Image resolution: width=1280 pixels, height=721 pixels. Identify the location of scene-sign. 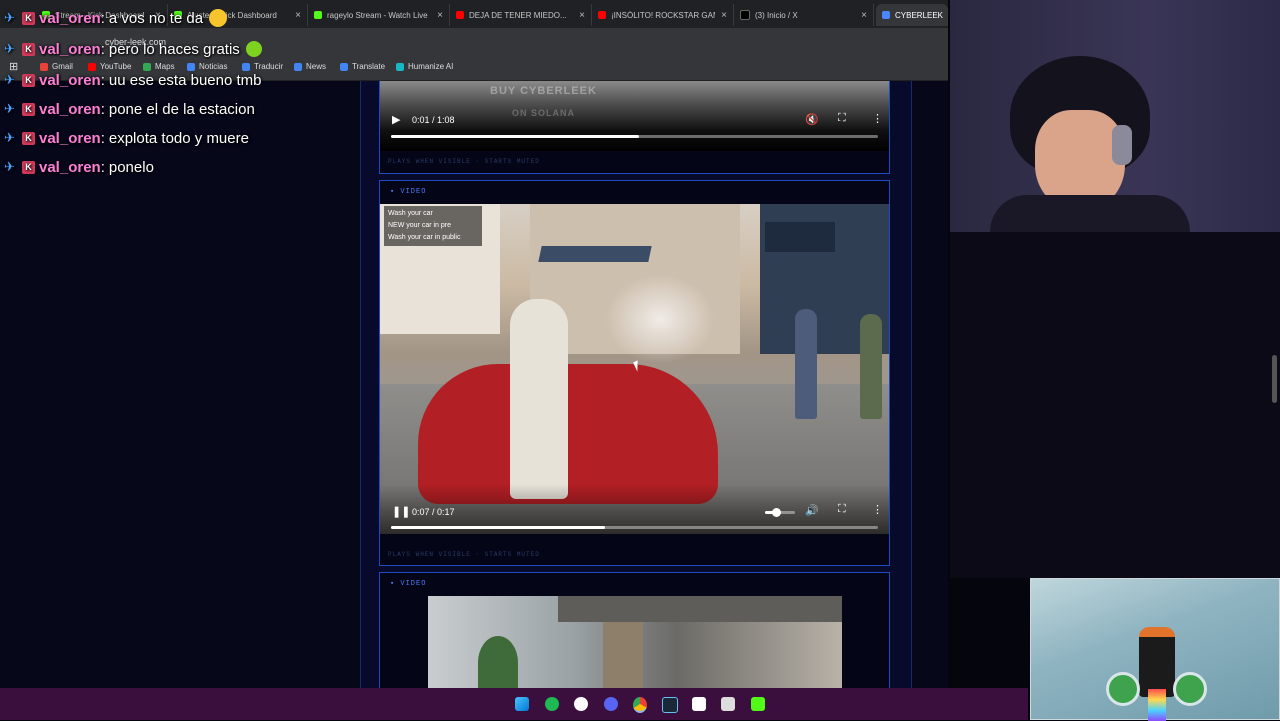
(800, 237).